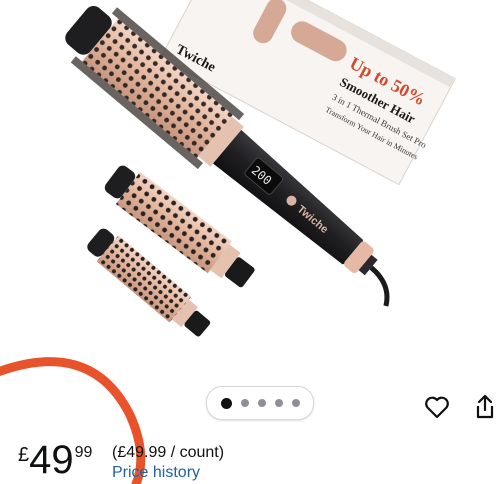 The height and width of the screenshot is (484, 500). Describe the element at coordinates (156, 473) in the screenshot. I see `price-history-link: Price history` at that location.